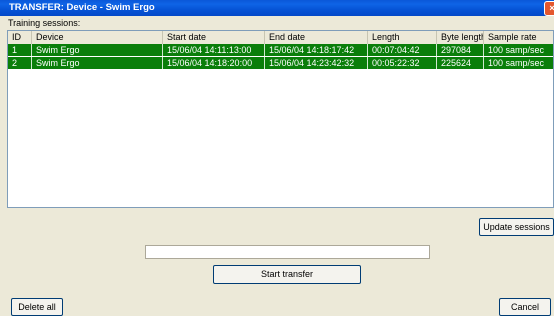 The height and width of the screenshot is (316, 554). I want to click on cell-byte-length: 297084, so click(460, 50).